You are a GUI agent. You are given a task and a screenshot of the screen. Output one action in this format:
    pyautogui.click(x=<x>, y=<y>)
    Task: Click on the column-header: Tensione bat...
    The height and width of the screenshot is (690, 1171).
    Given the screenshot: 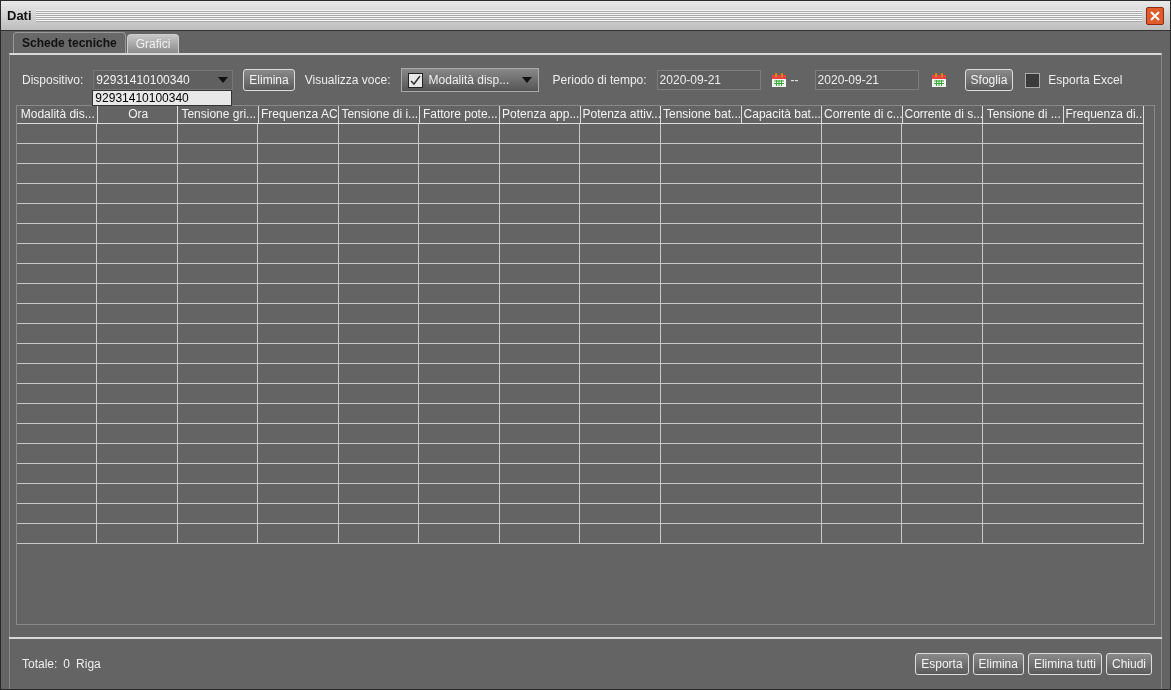 What is the action you would take?
    pyautogui.click(x=701, y=115)
    